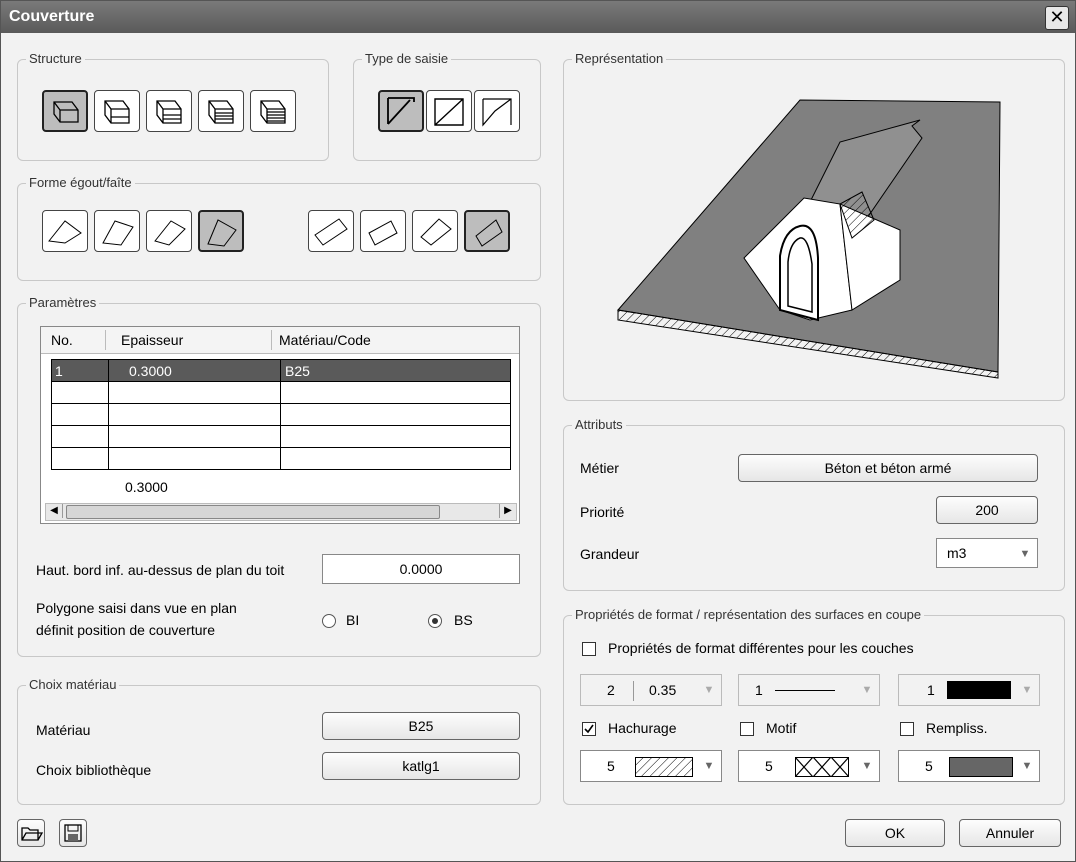 The width and height of the screenshot is (1076, 862). What do you see at coordinates (931, 690) in the screenshot?
I see `color-value: 1` at bounding box center [931, 690].